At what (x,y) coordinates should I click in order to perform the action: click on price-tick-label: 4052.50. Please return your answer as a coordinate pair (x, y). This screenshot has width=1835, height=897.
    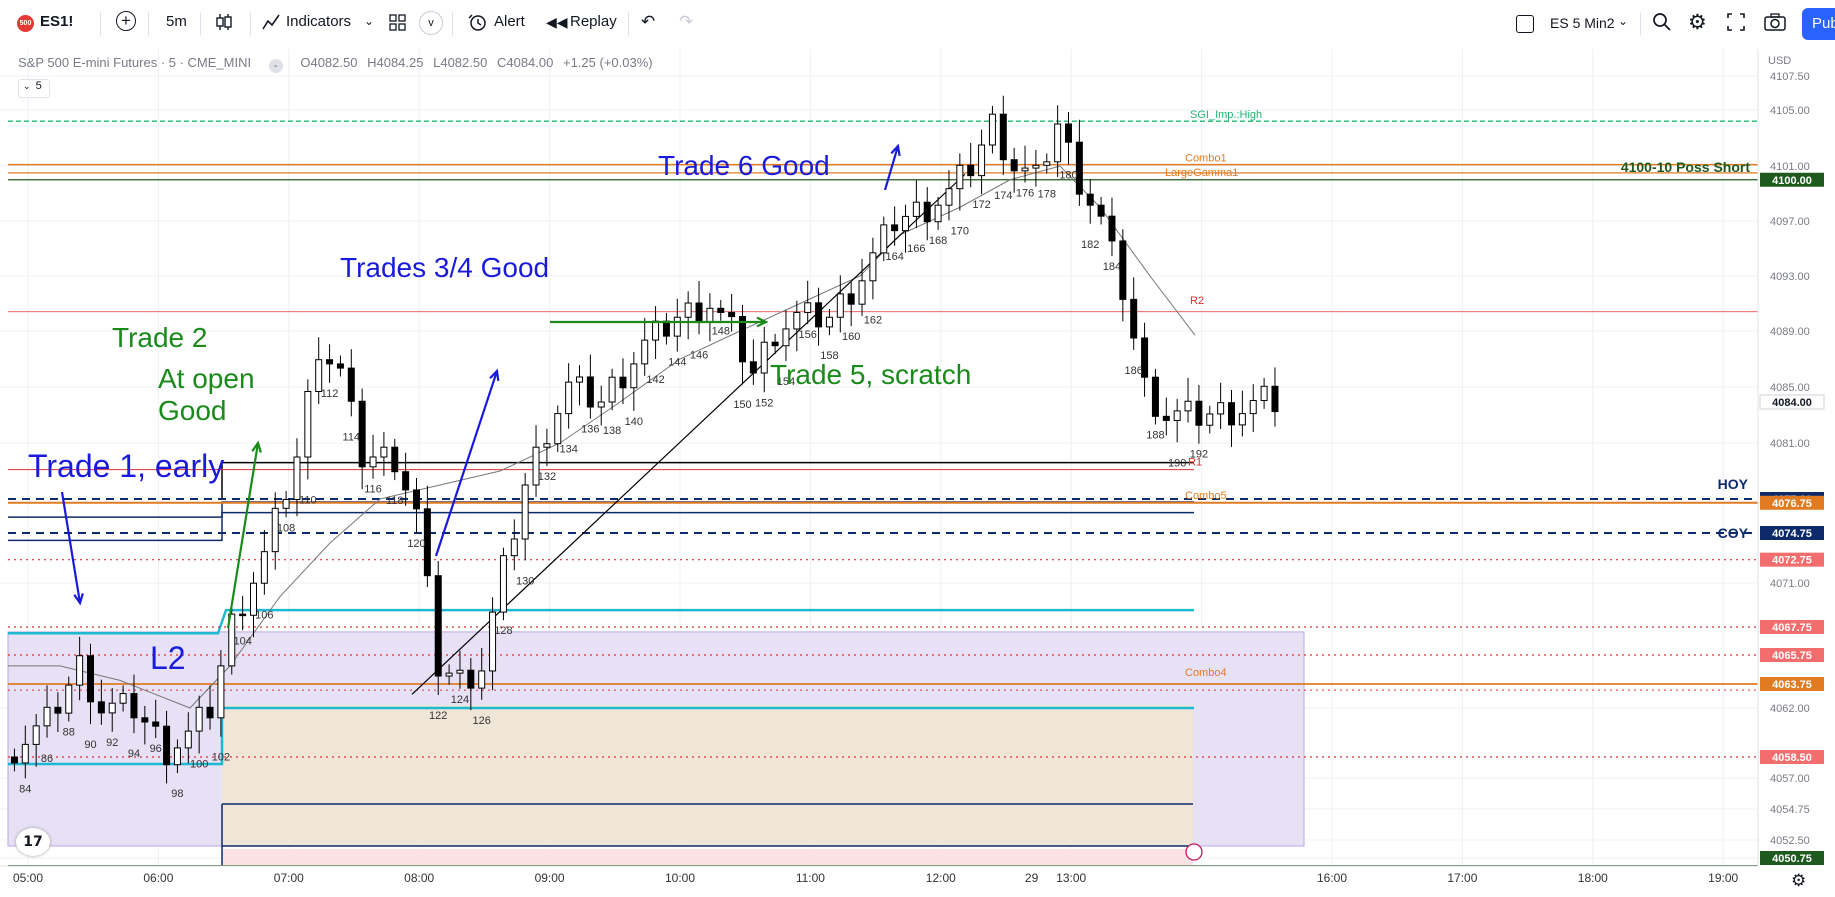
    Looking at the image, I should click on (1790, 841).